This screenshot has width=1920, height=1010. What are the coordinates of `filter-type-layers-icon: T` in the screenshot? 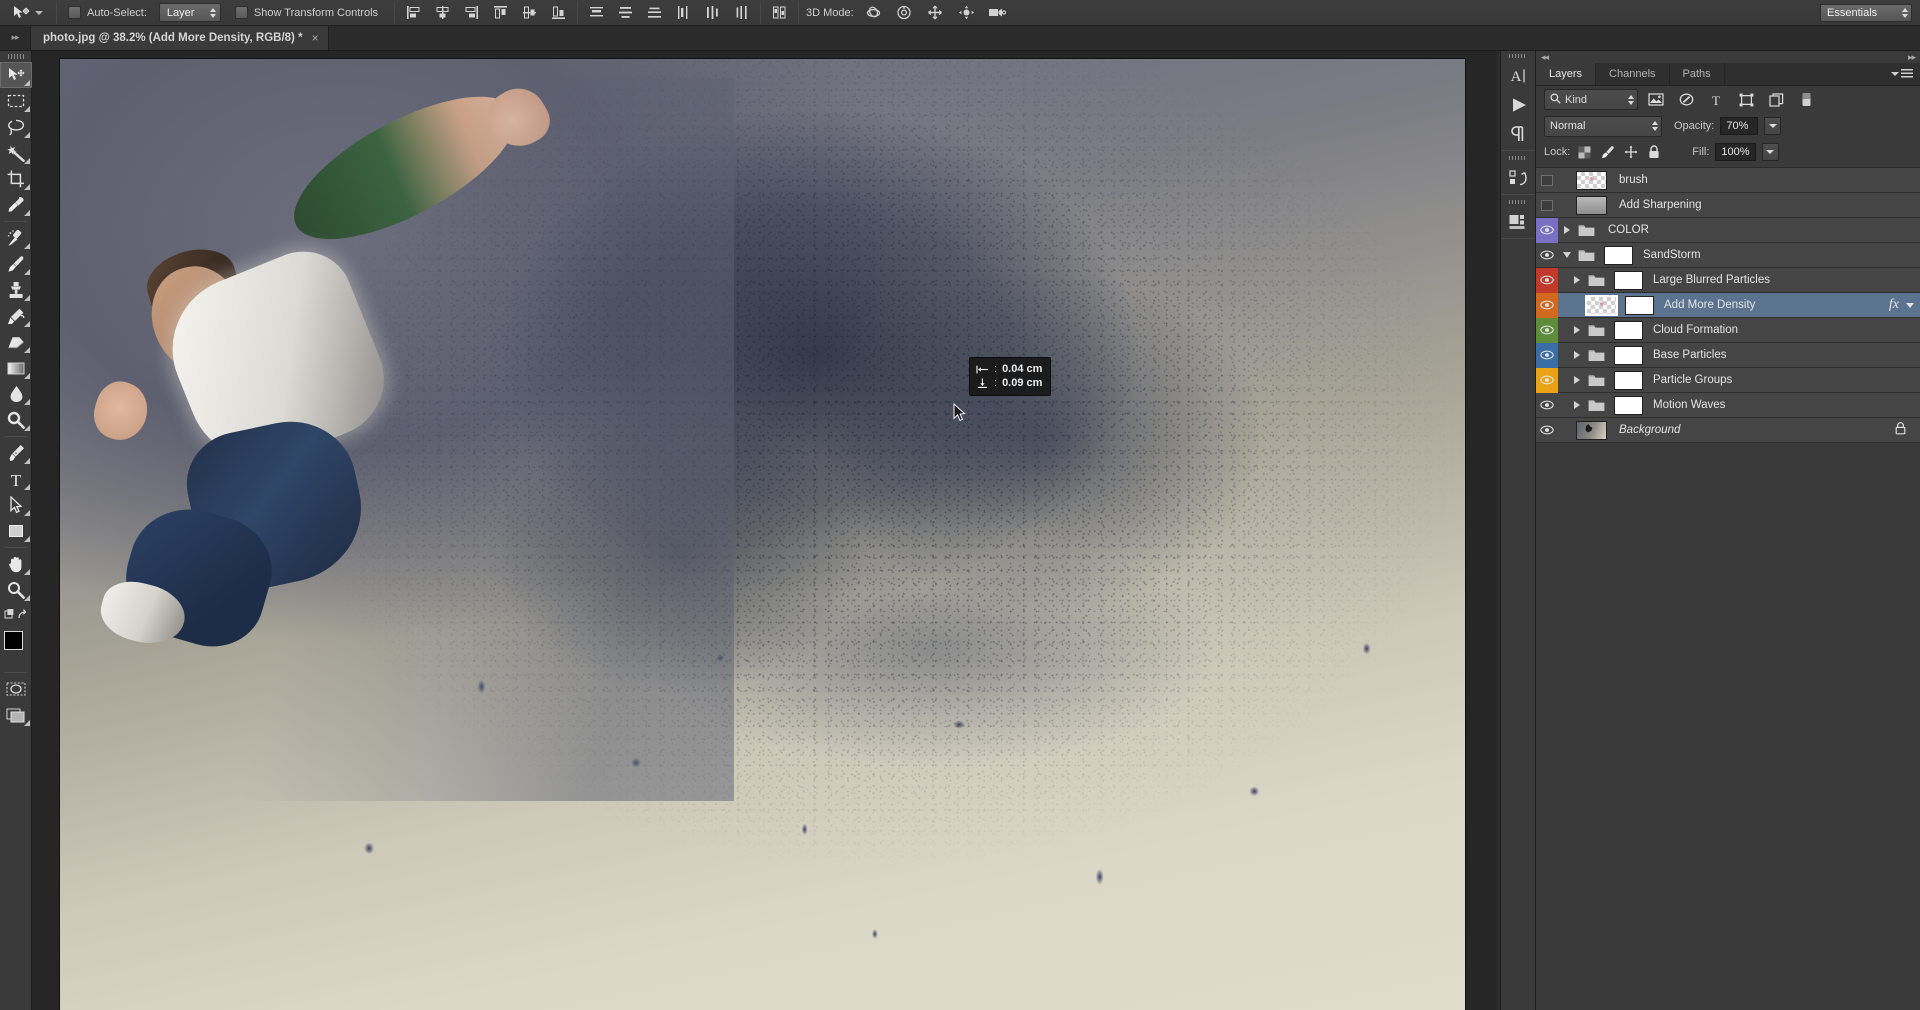 It's located at (1716, 99).